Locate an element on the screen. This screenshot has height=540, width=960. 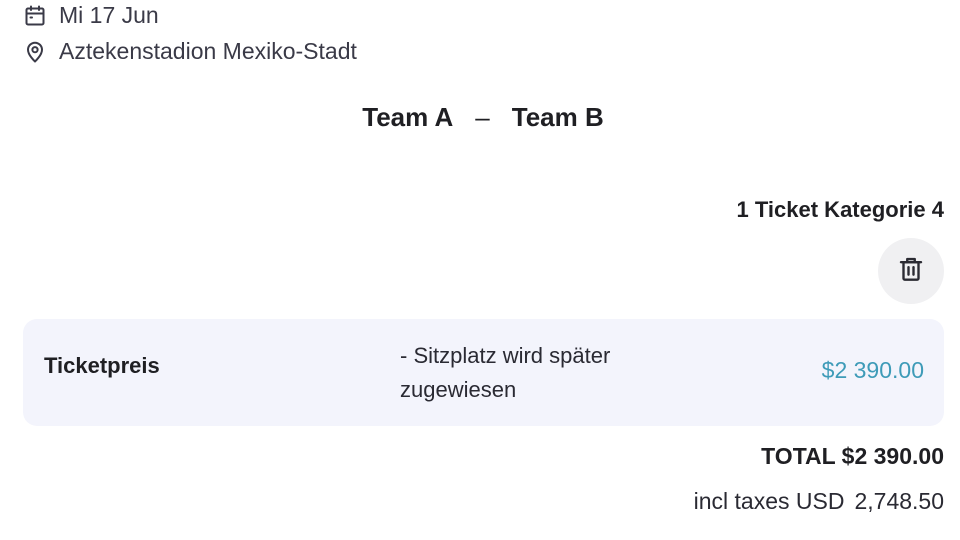
delete-ticket-button is located at coordinates (911, 271).